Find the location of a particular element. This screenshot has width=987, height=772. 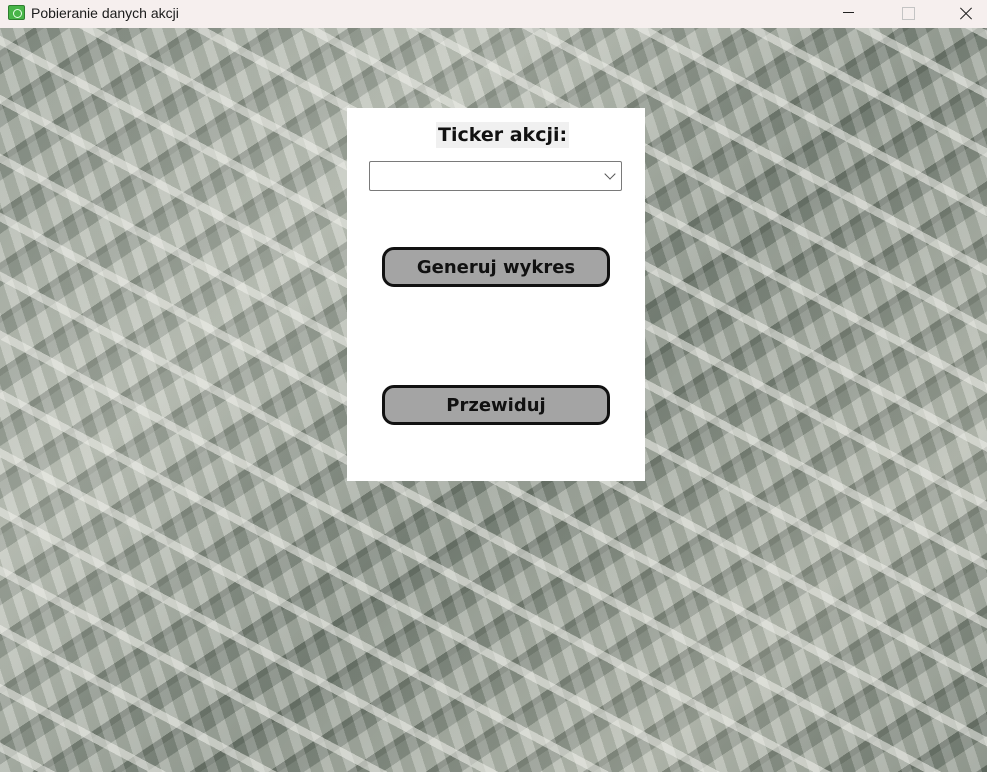

generate-chart-button: Generuj wykres is located at coordinates (496, 267).